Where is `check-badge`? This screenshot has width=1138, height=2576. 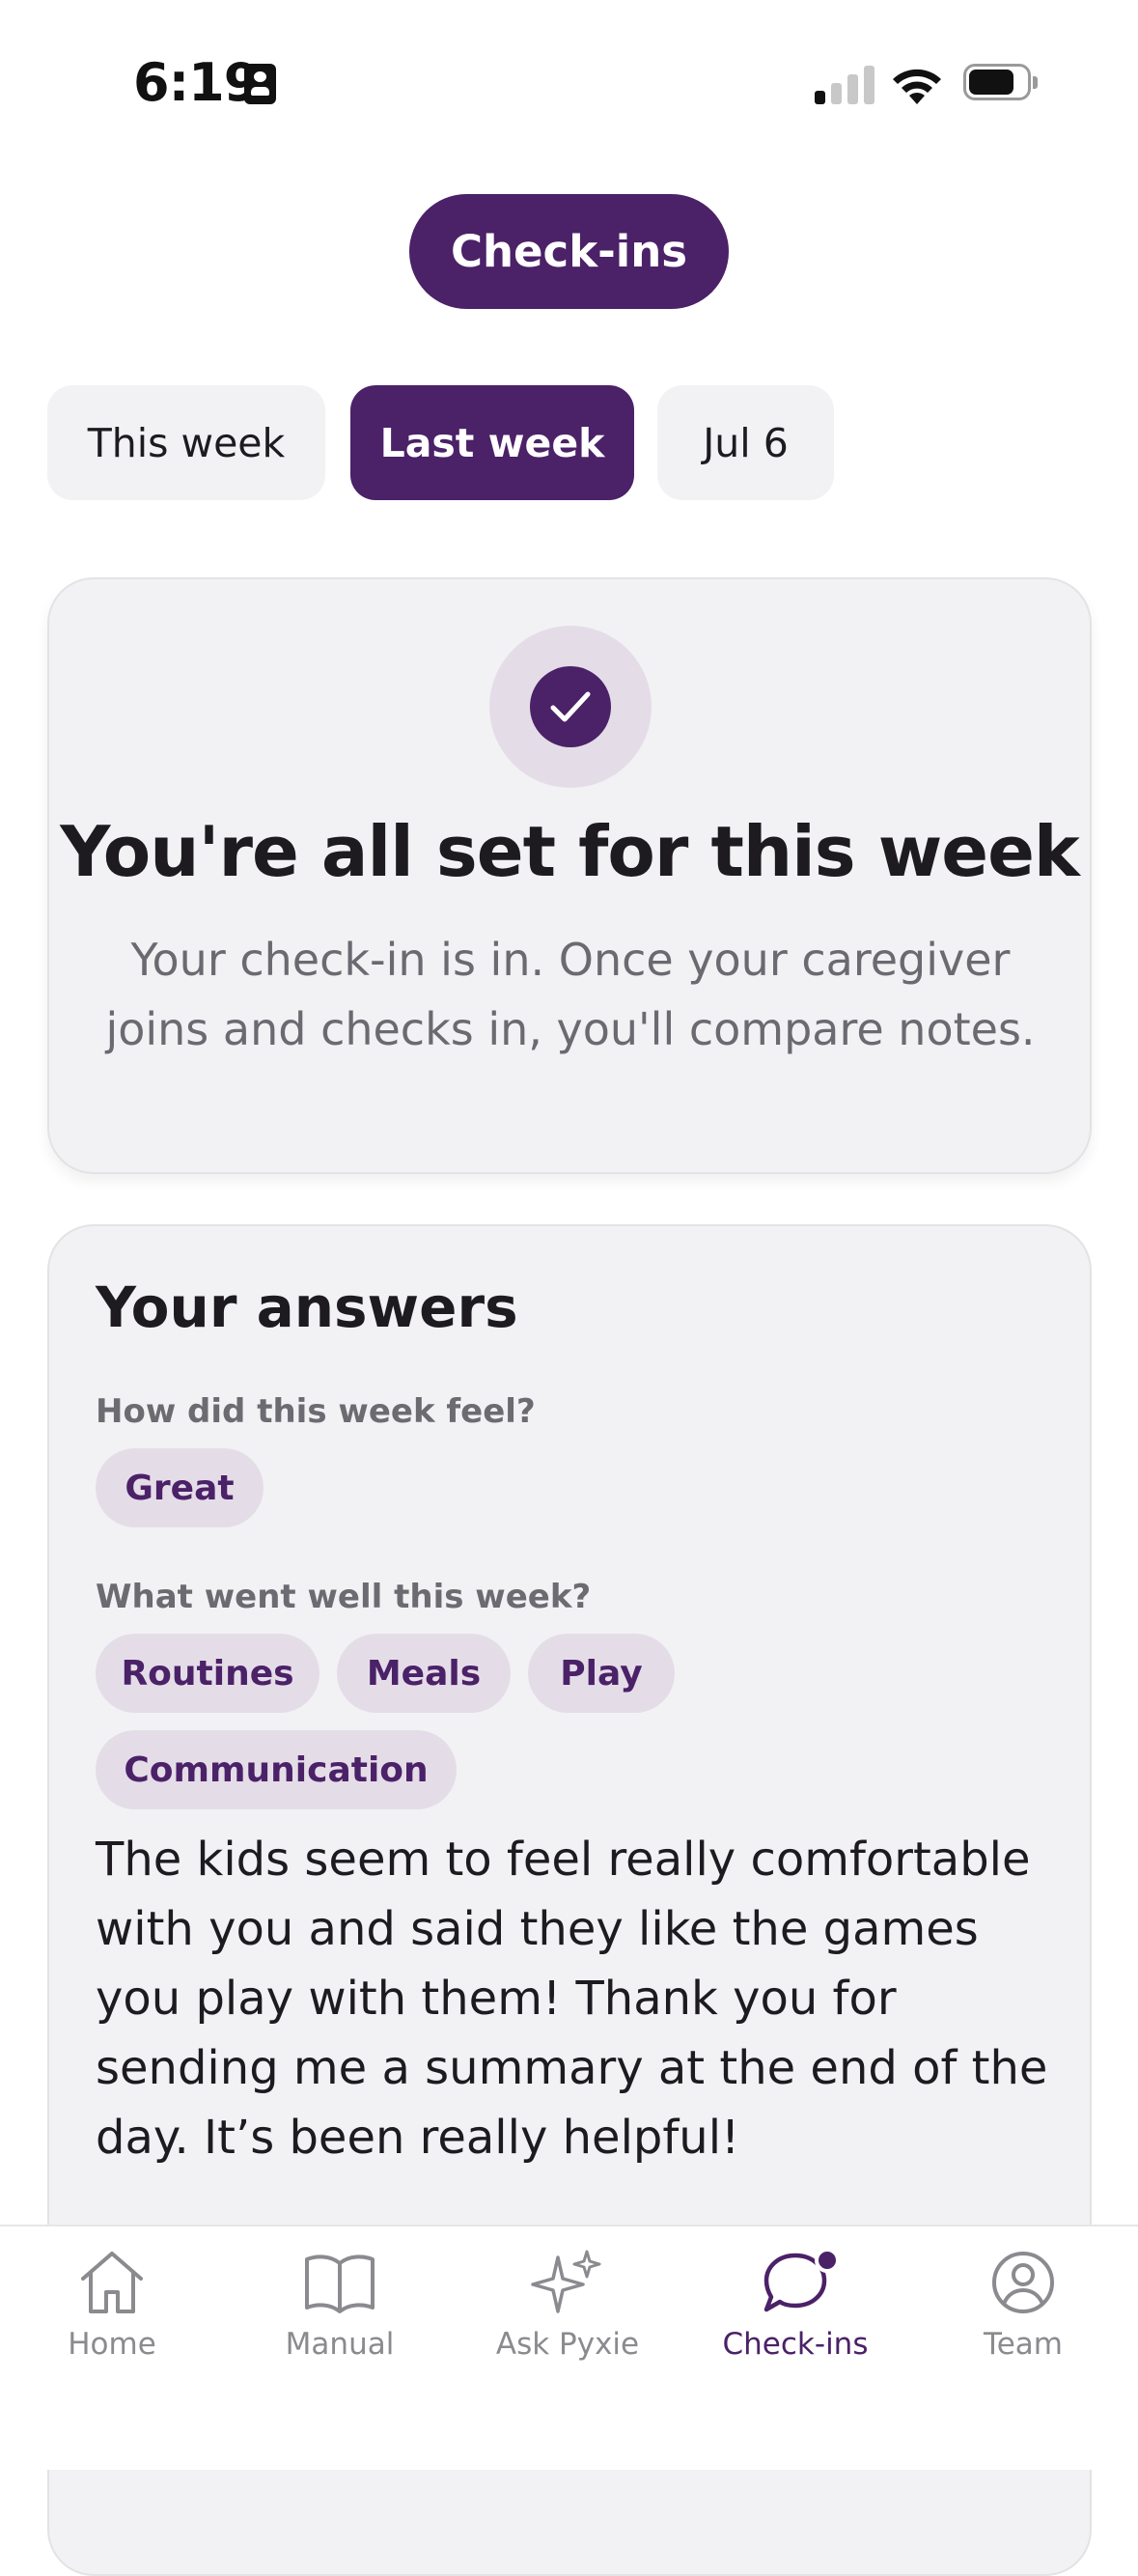 check-badge is located at coordinates (570, 707).